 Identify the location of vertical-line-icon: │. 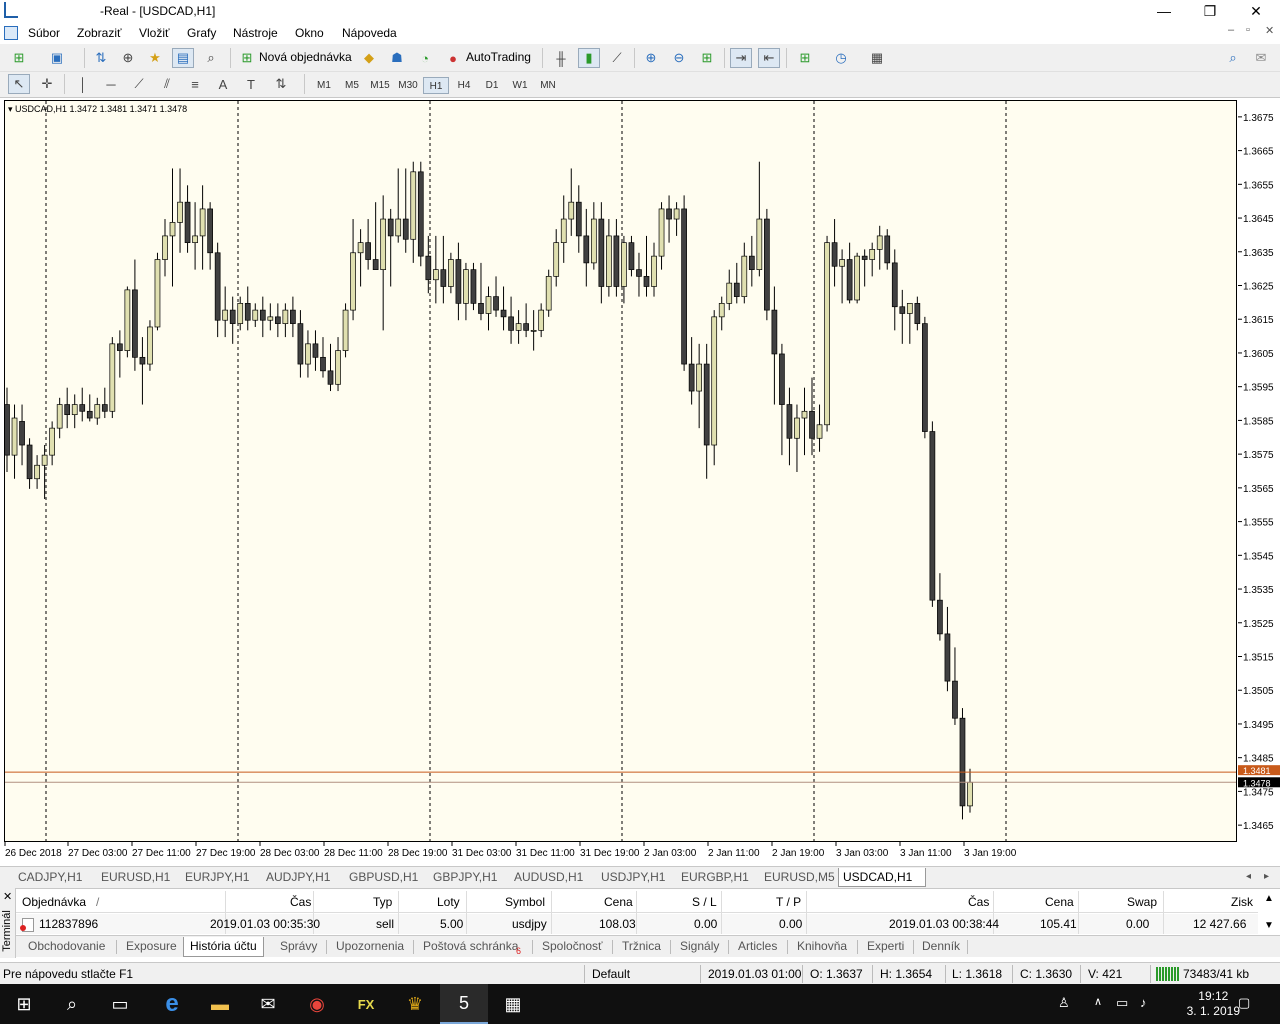
(83, 84).